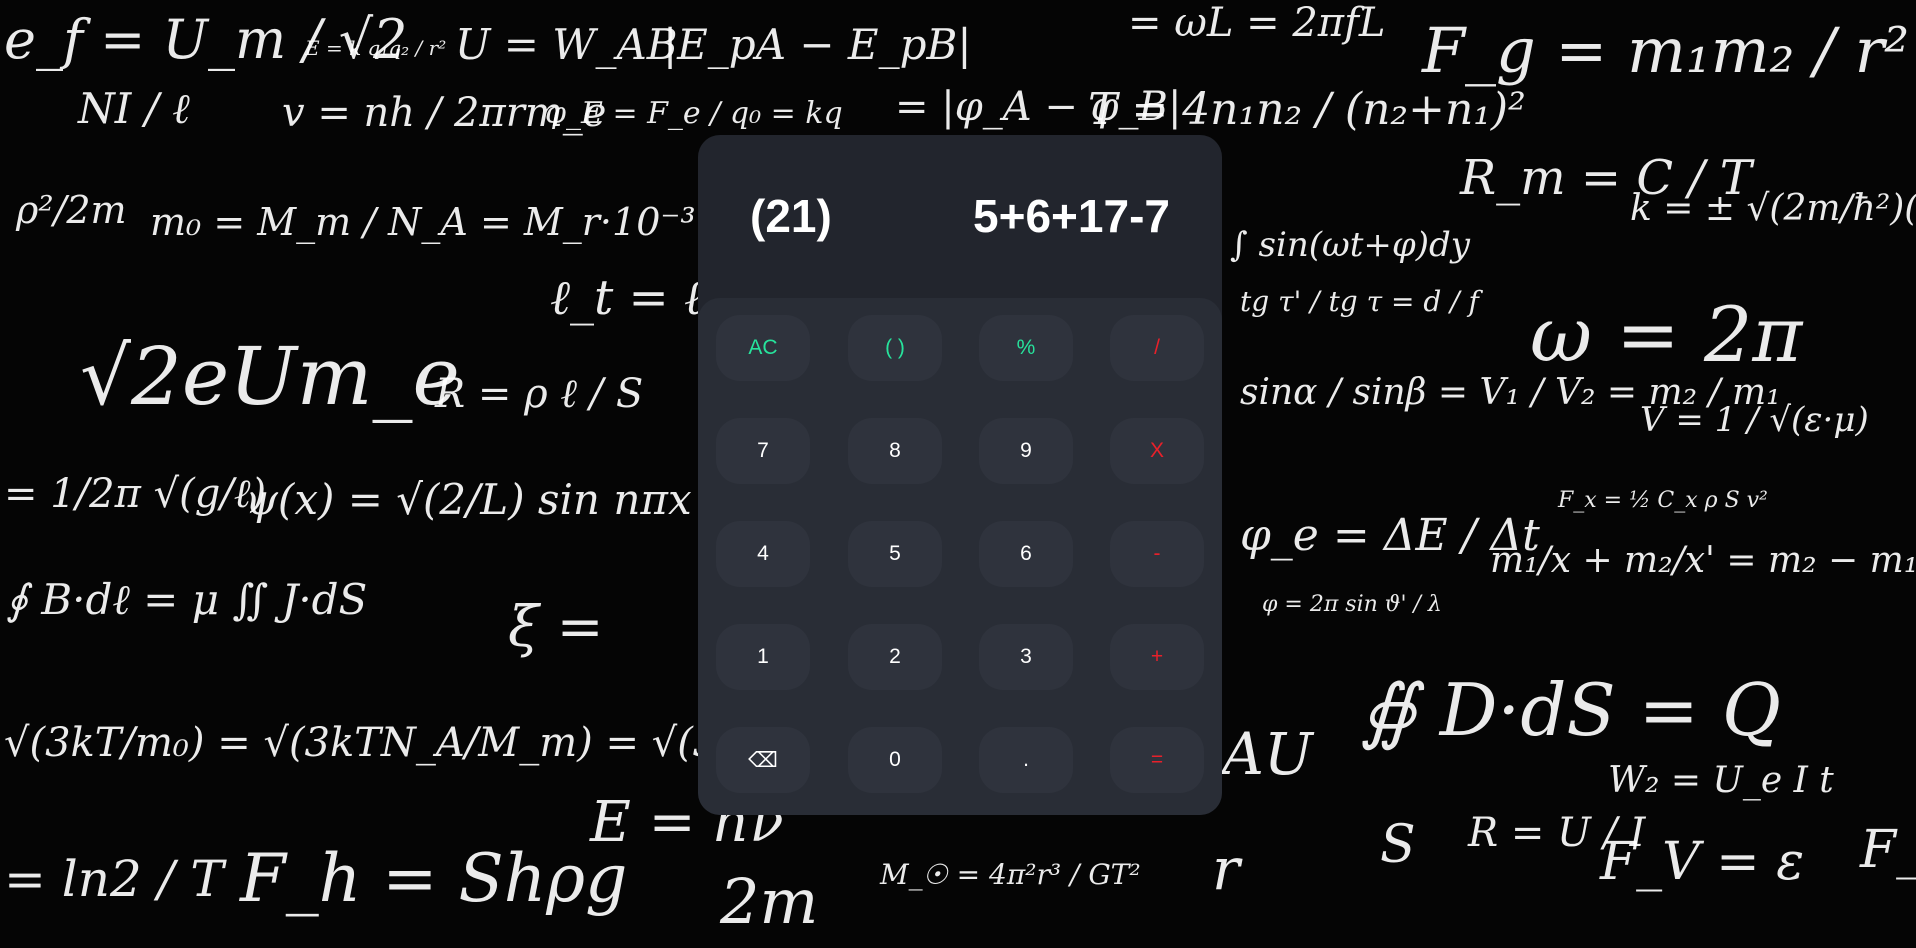 The image size is (1916, 948). What do you see at coordinates (539, 394) in the screenshot?
I see `bg-formula: R = ρ ℓ / S` at bounding box center [539, 394].